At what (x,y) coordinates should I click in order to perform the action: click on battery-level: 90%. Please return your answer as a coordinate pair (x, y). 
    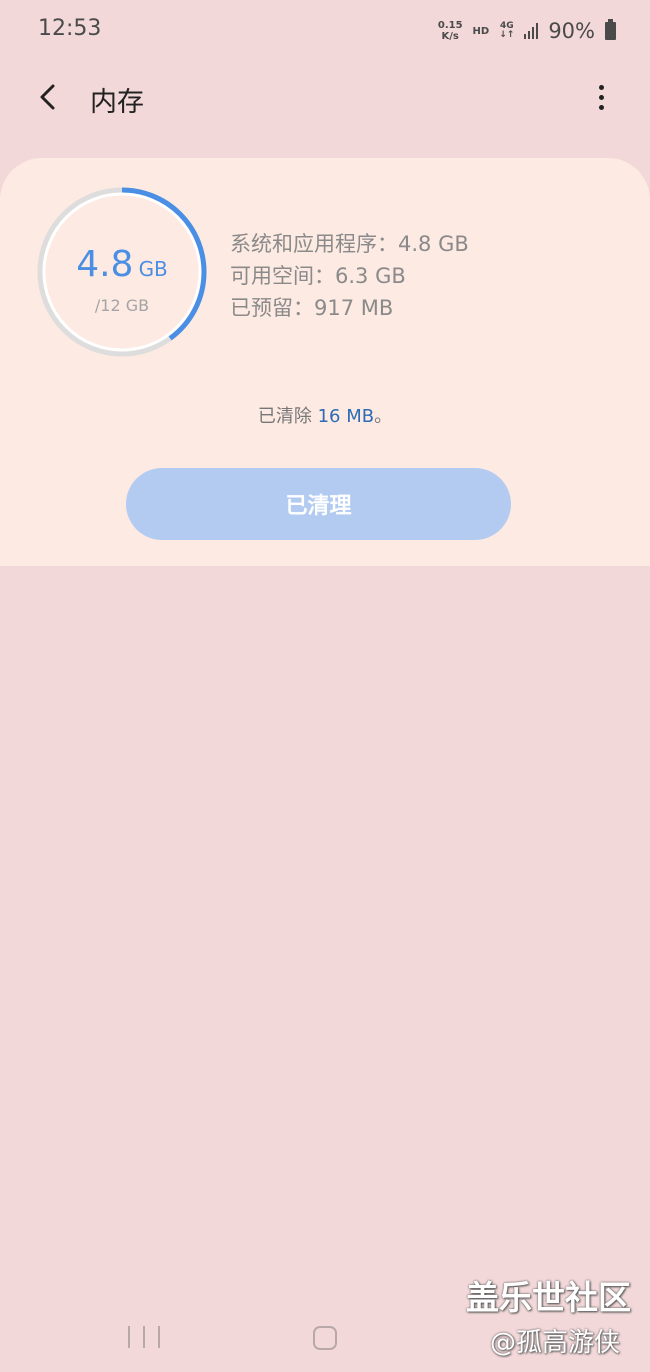
    Looking at the image, I should click on (571, 31).